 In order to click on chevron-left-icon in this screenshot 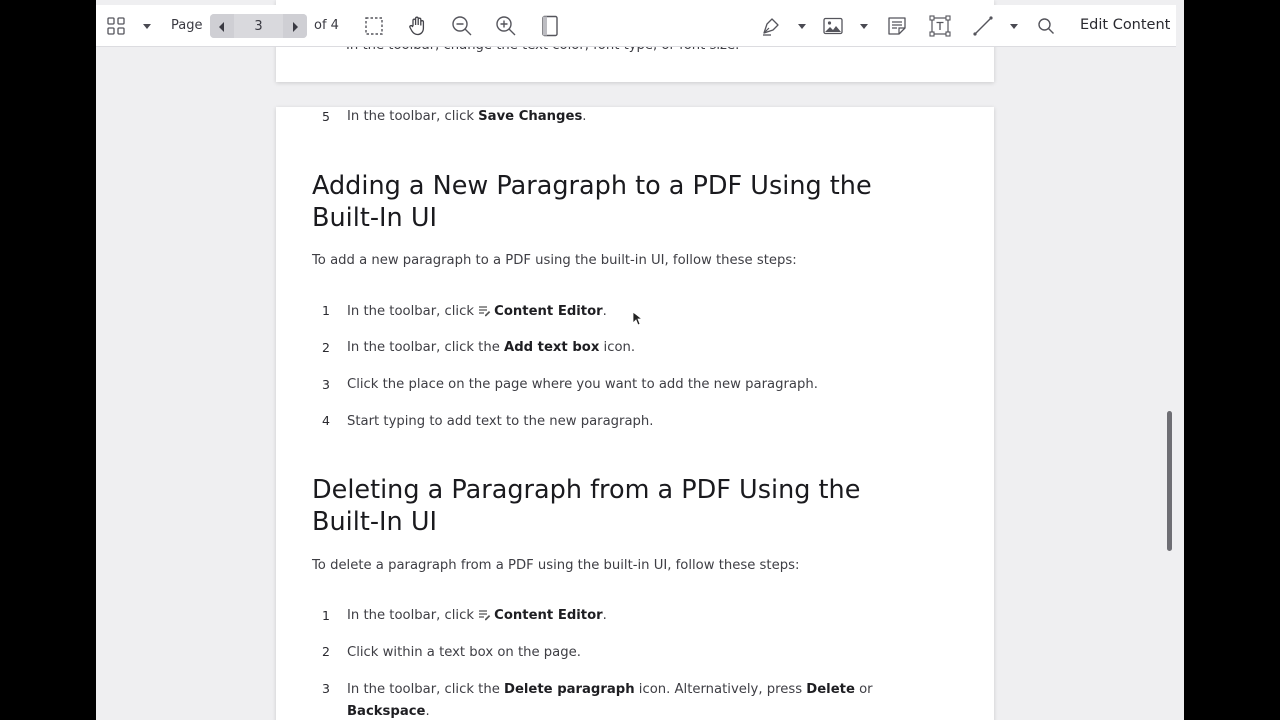, I will do `click(222, 26)`.